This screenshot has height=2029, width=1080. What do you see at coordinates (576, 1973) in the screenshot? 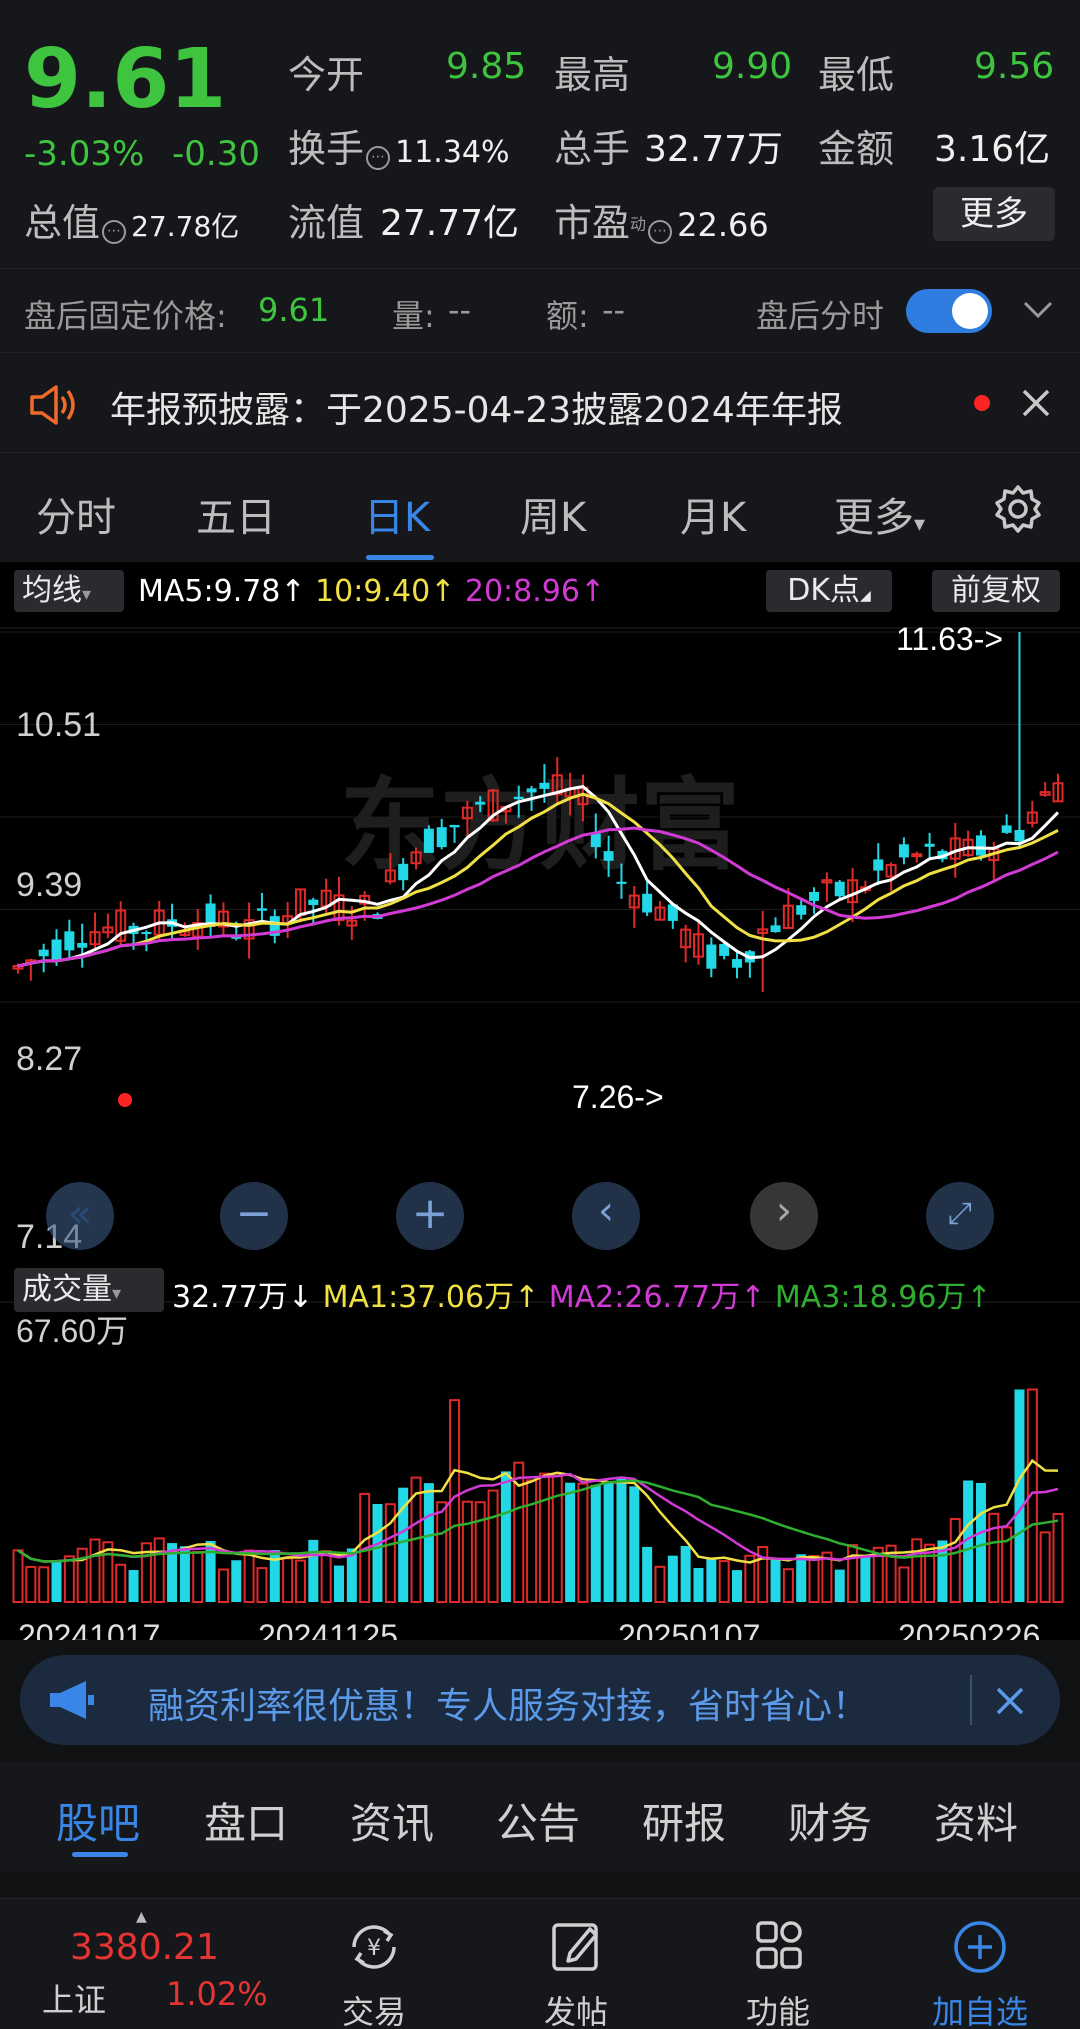
I see `nav-post: 发帖` at bounding box center [576, 1973].